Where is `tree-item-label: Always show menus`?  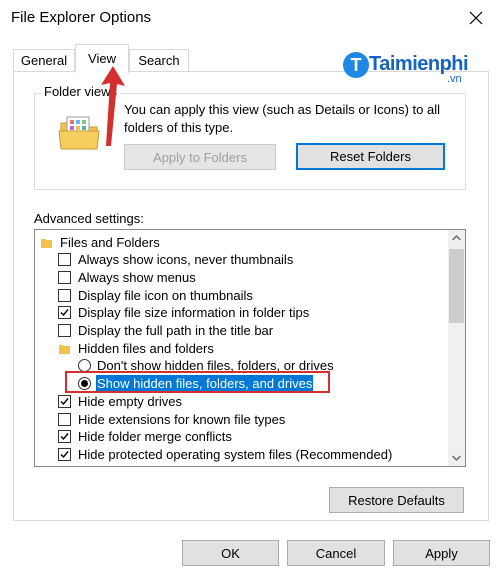
tree-item-label: Always show menus is located at coordinates (137, 277).